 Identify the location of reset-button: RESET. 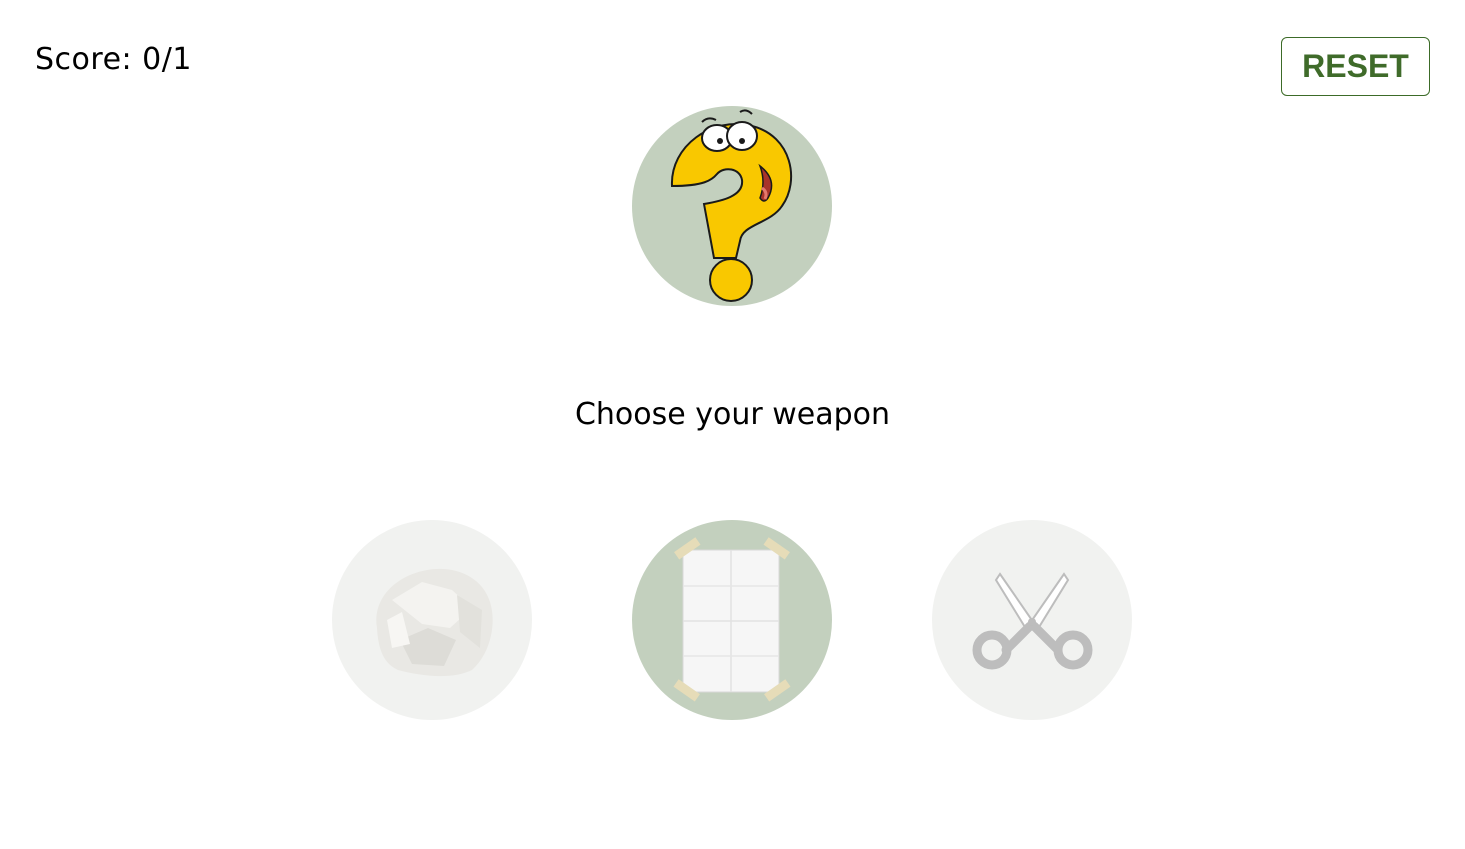
(1355, 66).